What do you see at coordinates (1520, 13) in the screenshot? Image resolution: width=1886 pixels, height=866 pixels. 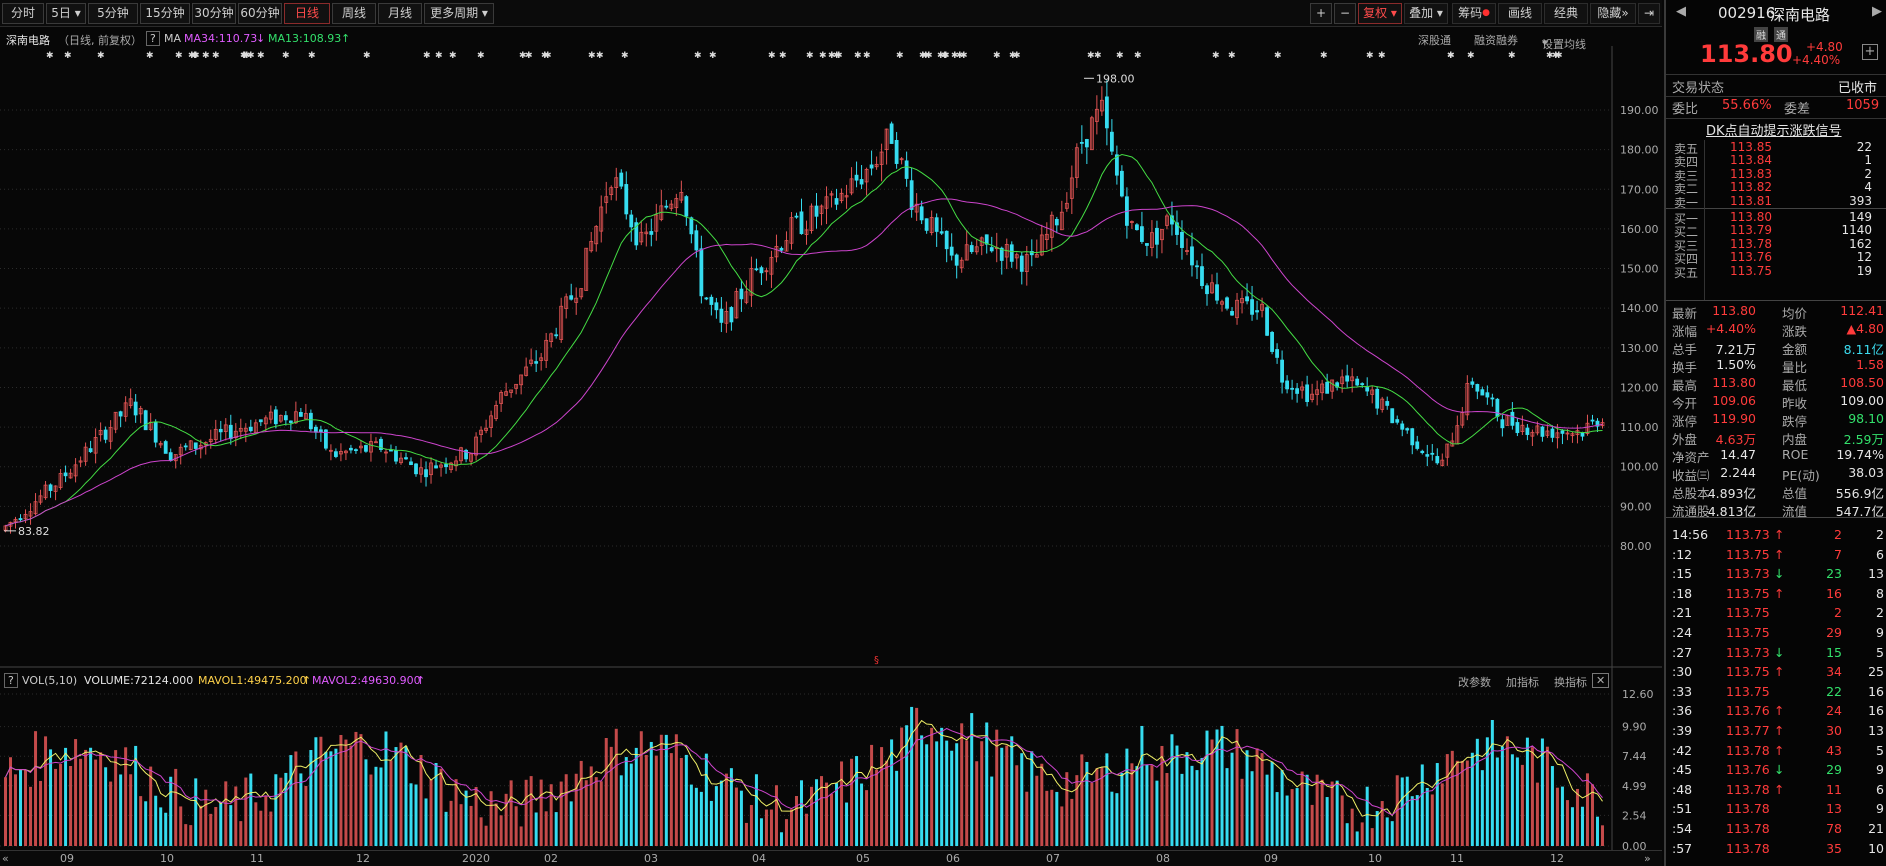 I see `draw-line-button: 画线` at bounding box center [1520, 13].